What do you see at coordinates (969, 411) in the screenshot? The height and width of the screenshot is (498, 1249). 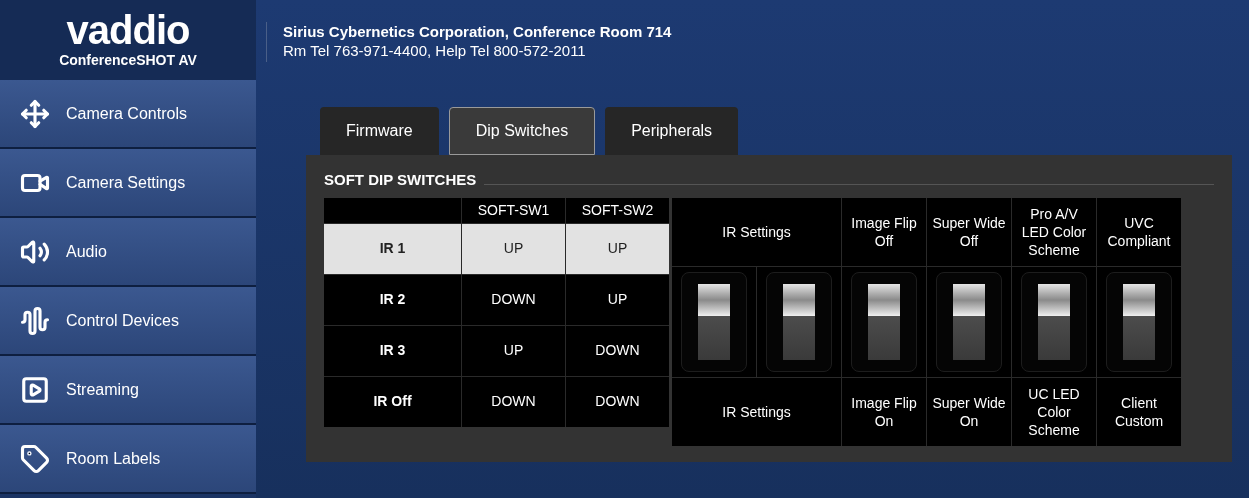 I see `switch-label: Super Wide On` at bounding box center [969, 411].